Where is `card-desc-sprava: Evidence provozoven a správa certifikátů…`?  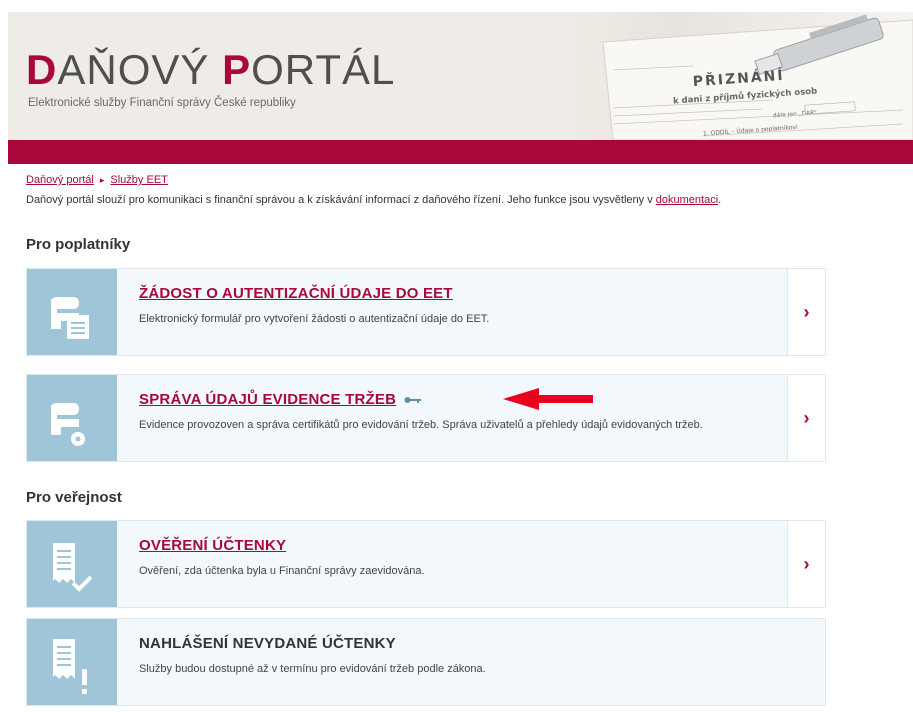 card-desc-sprava: Evidence provozoven a správa certifikátů… is located at coordinates (421, 425).